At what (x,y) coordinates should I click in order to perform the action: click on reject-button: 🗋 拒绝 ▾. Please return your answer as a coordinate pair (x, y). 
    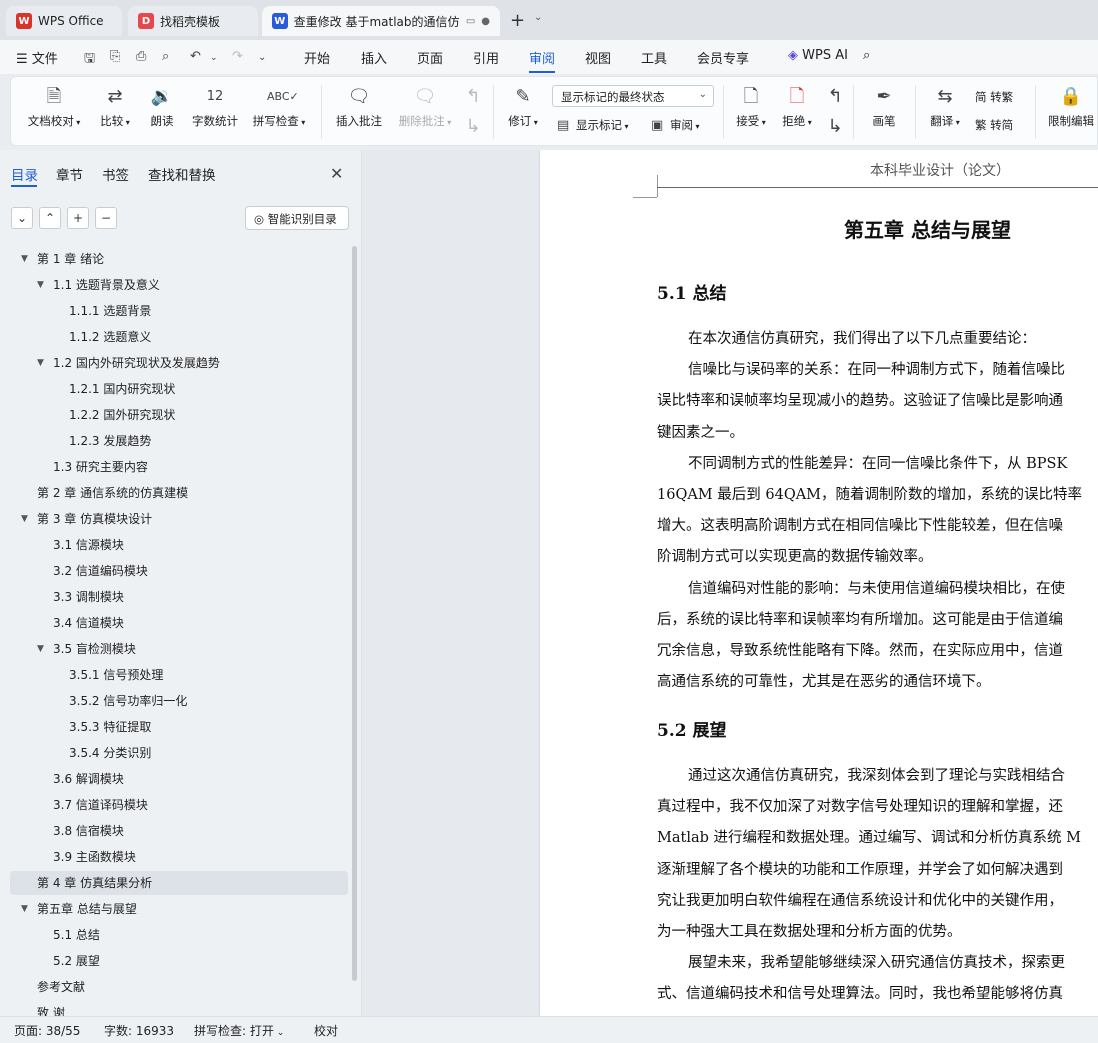
    Looking at the image, I should click on (797, 107).